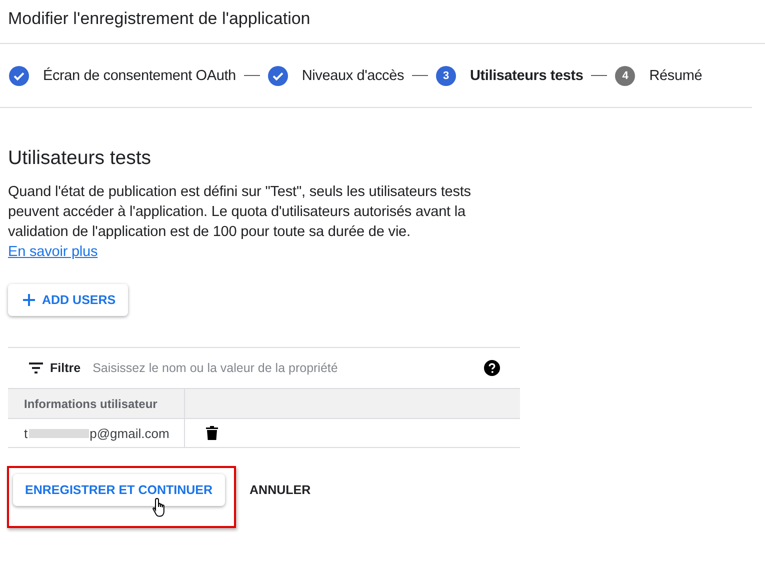 The height and width of the screenshot is (570, 765). I want to click on filter-label: Filtre, so click(65, 368).